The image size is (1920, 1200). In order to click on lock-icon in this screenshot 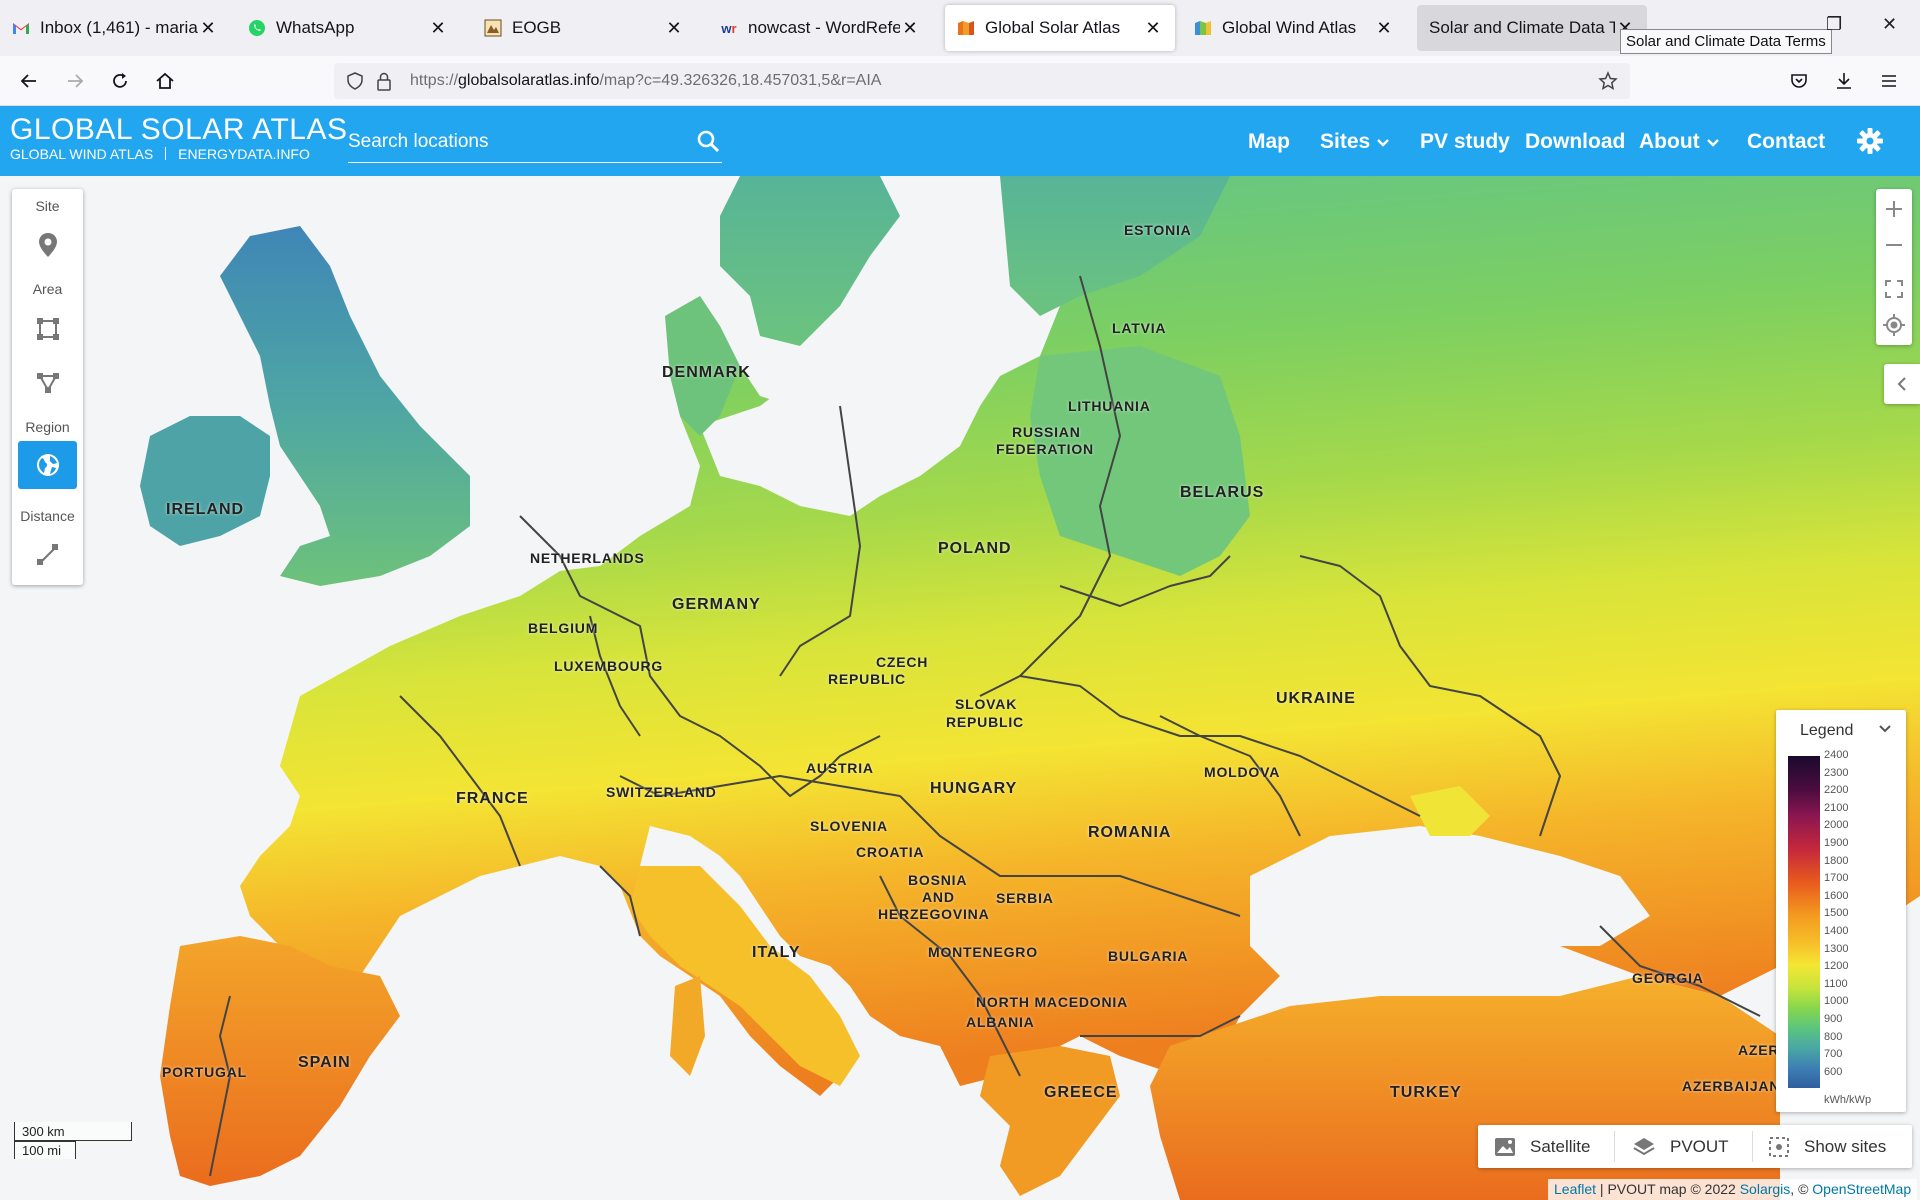, I will do `click(384, 81)`.